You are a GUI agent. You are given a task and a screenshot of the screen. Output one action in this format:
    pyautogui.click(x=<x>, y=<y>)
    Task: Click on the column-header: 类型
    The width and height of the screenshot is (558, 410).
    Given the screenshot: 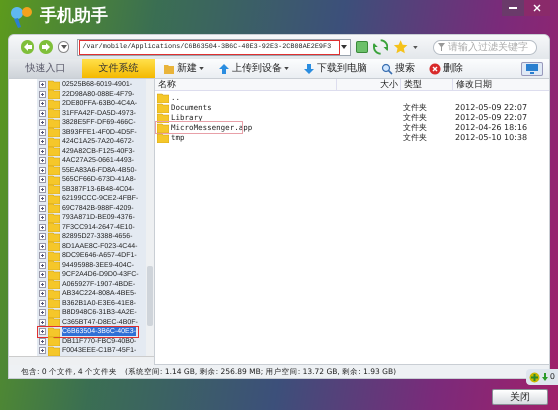 What is the action you would take?
    pyautogui.click(x=426, y=84)
    